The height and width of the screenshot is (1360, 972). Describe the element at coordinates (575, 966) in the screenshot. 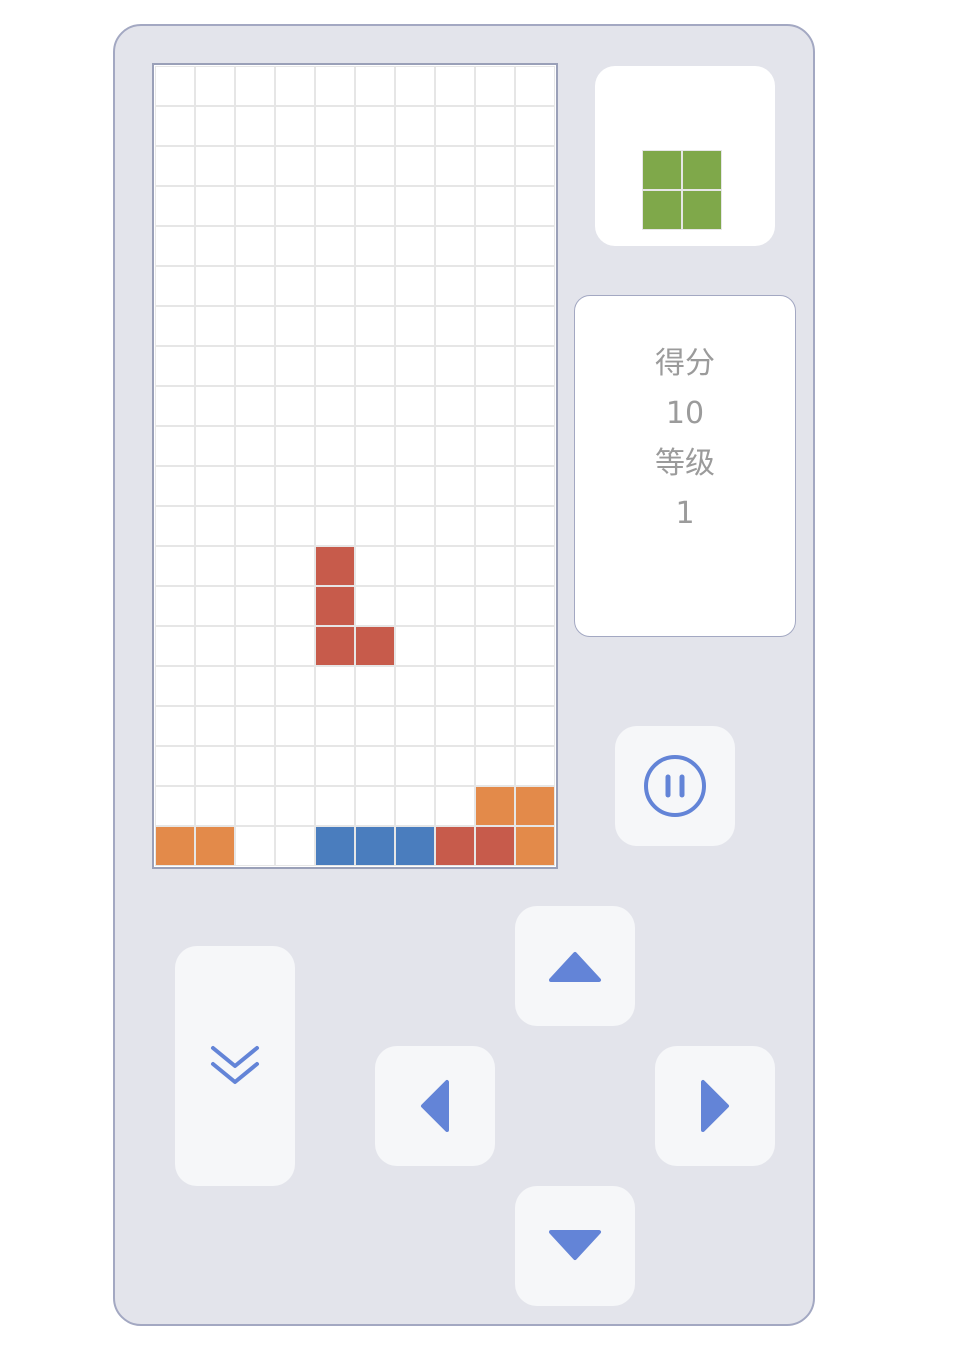

I see `rotate-button` at that location.